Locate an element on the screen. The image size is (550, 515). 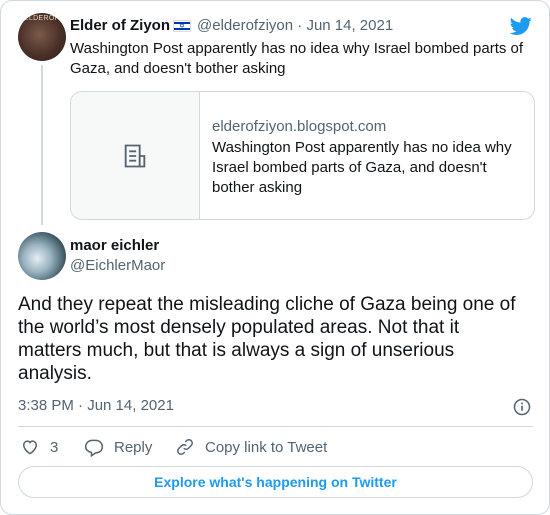
copy-link-label: Copy link to Tweet is located at coordinates (266, 447).